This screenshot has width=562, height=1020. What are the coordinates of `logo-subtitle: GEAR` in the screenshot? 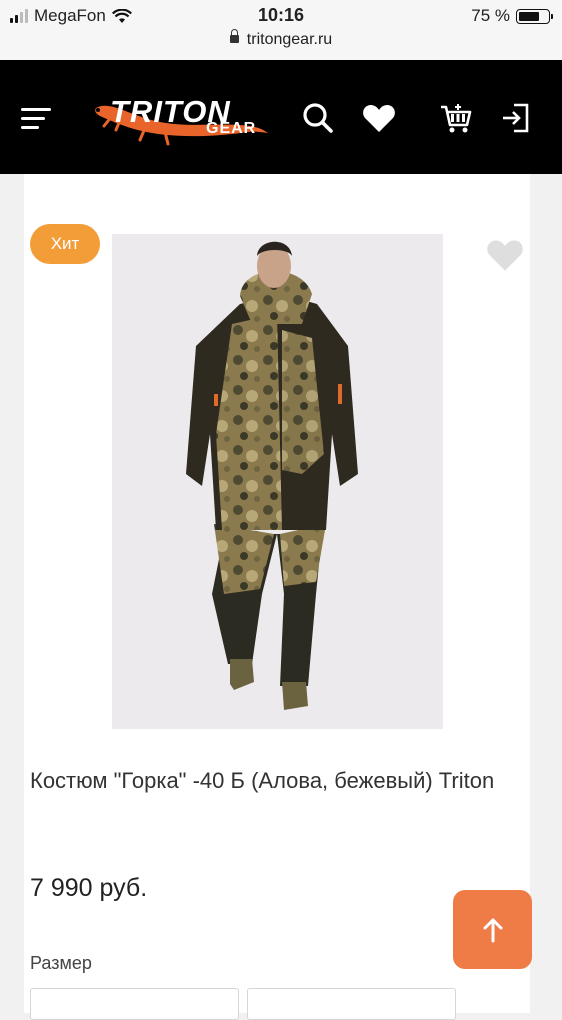 It's located at (231, 128).